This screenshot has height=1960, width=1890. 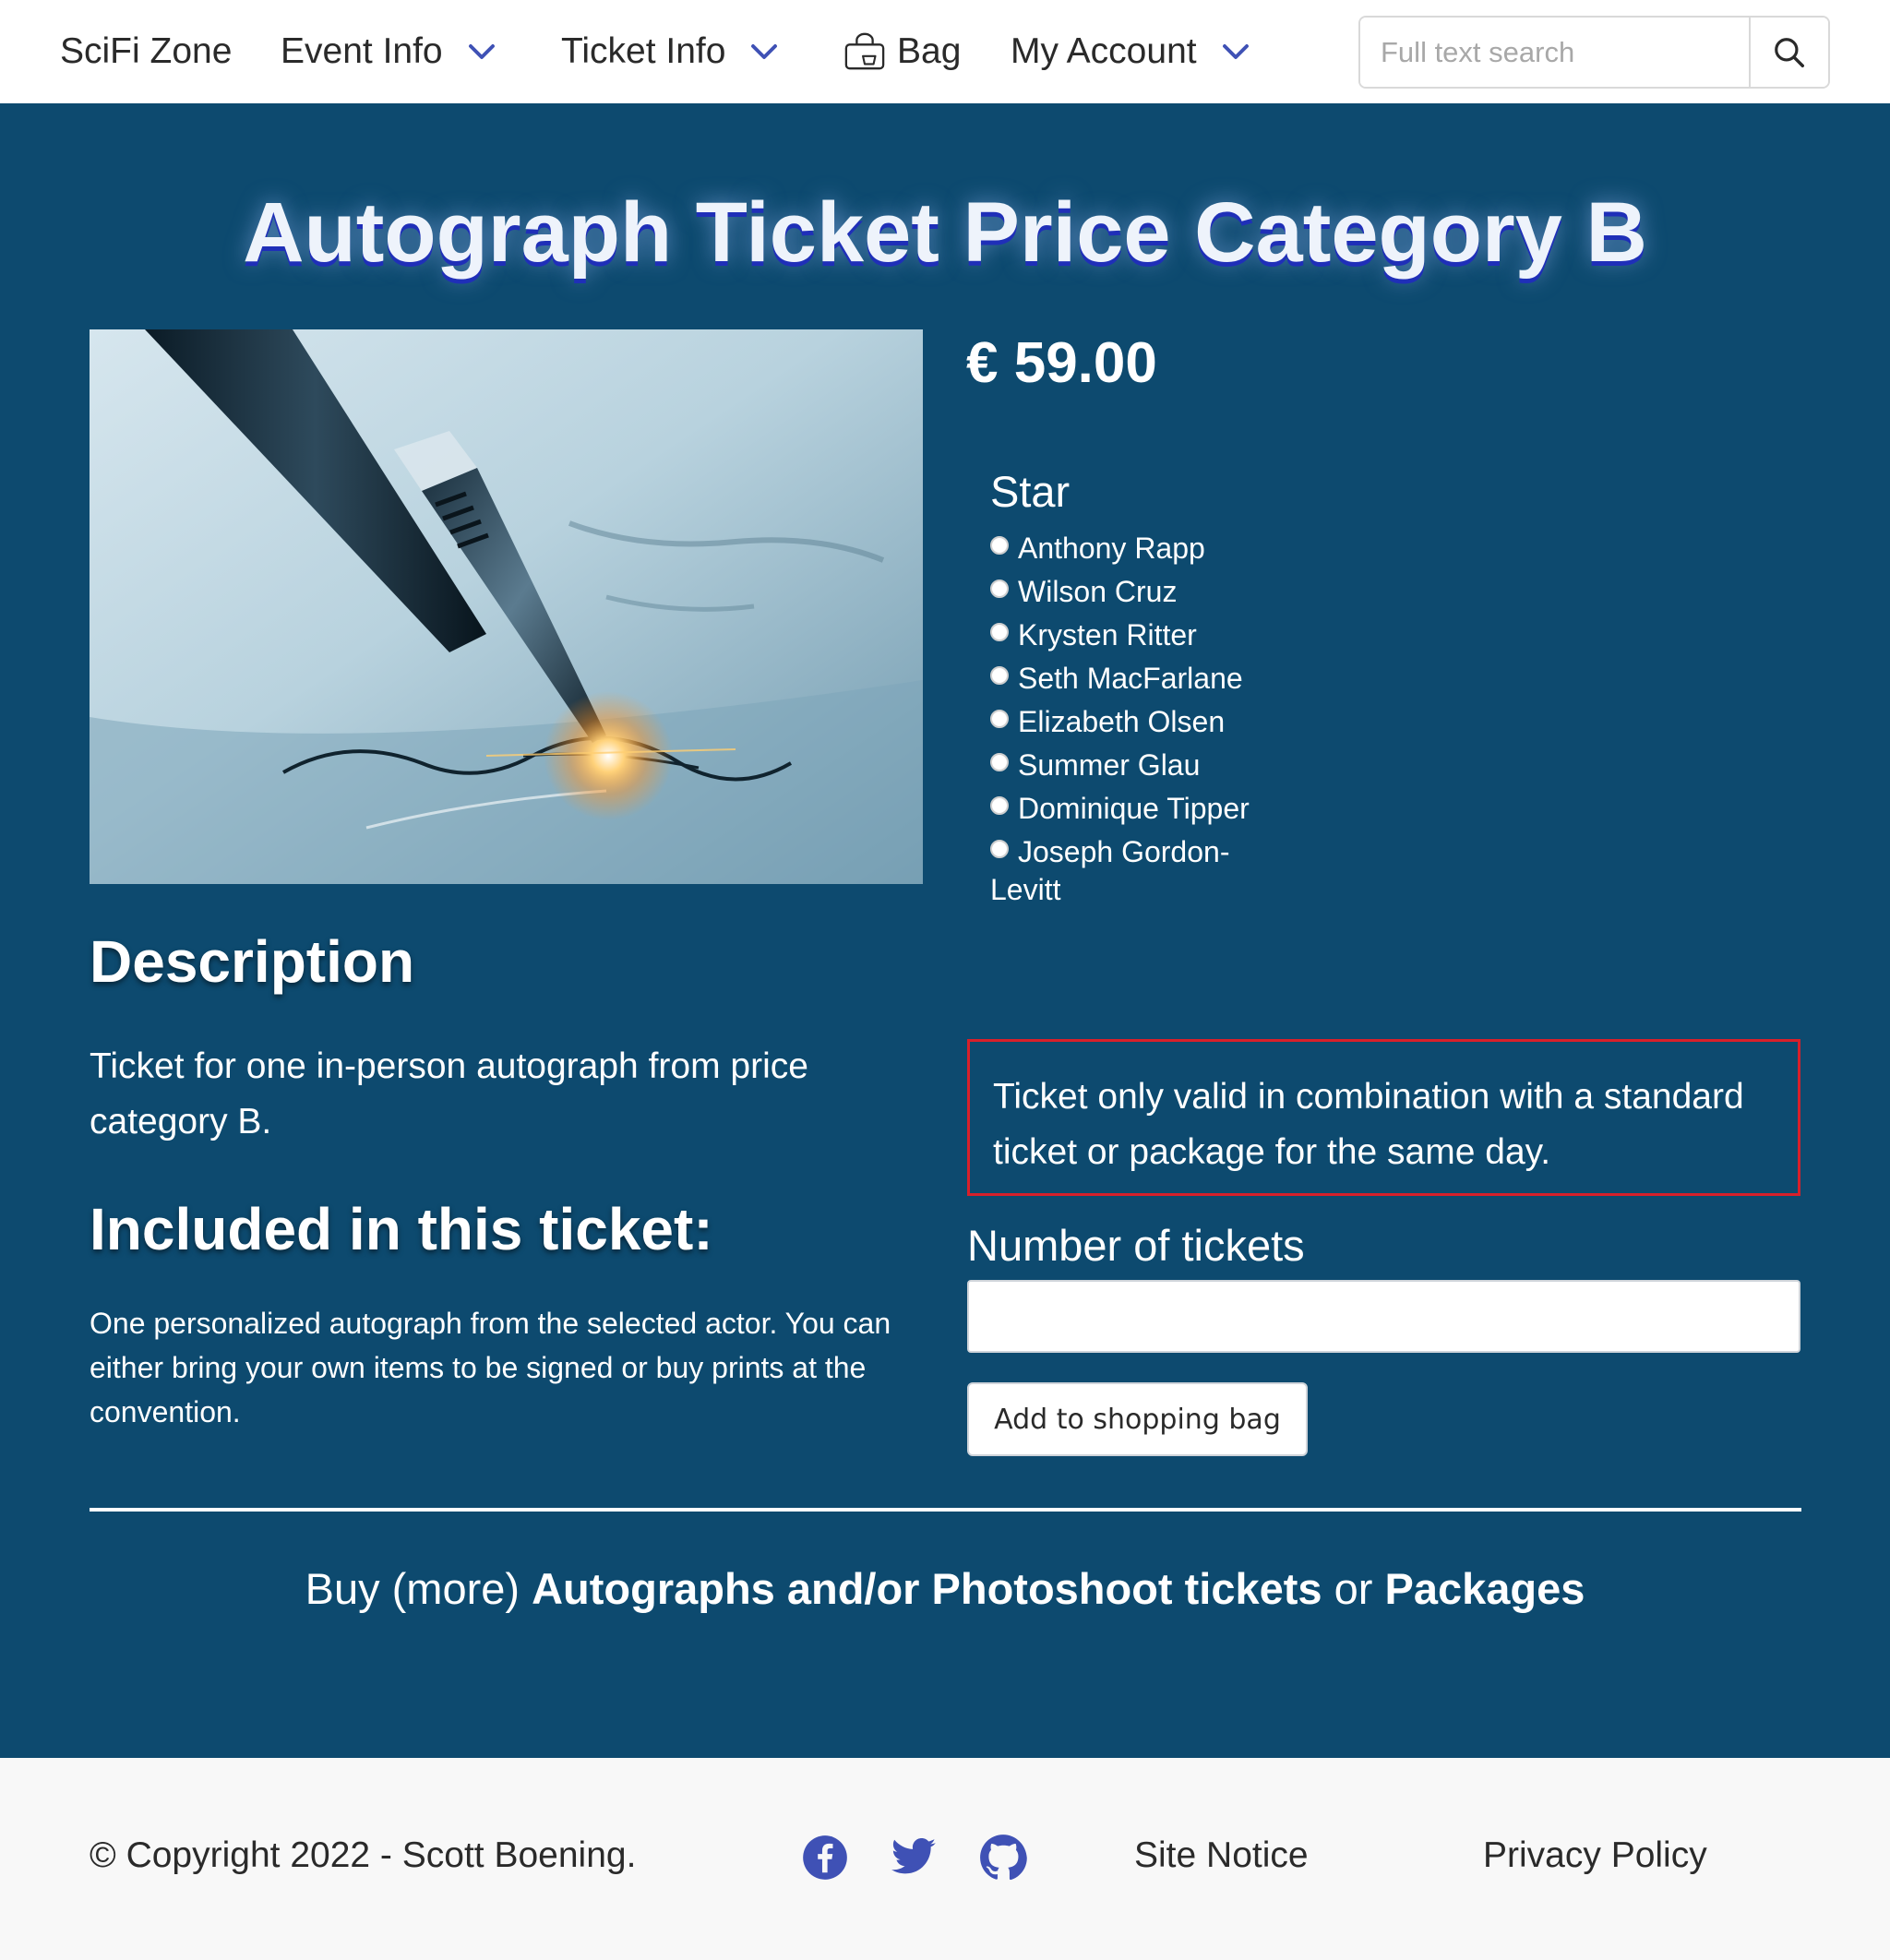 I want to click on brand-label: SciFi Zone, so click(x=146, y=51).